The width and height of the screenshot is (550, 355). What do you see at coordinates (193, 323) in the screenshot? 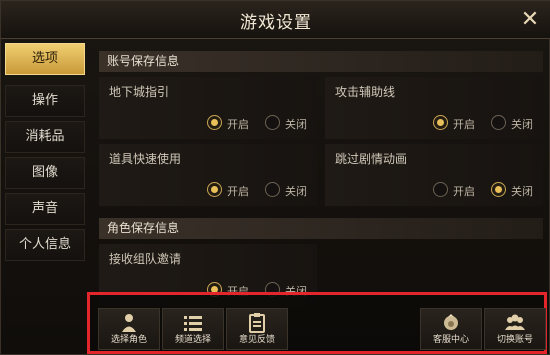
I see `channel-list-icon` at bounding box center [193, 323].